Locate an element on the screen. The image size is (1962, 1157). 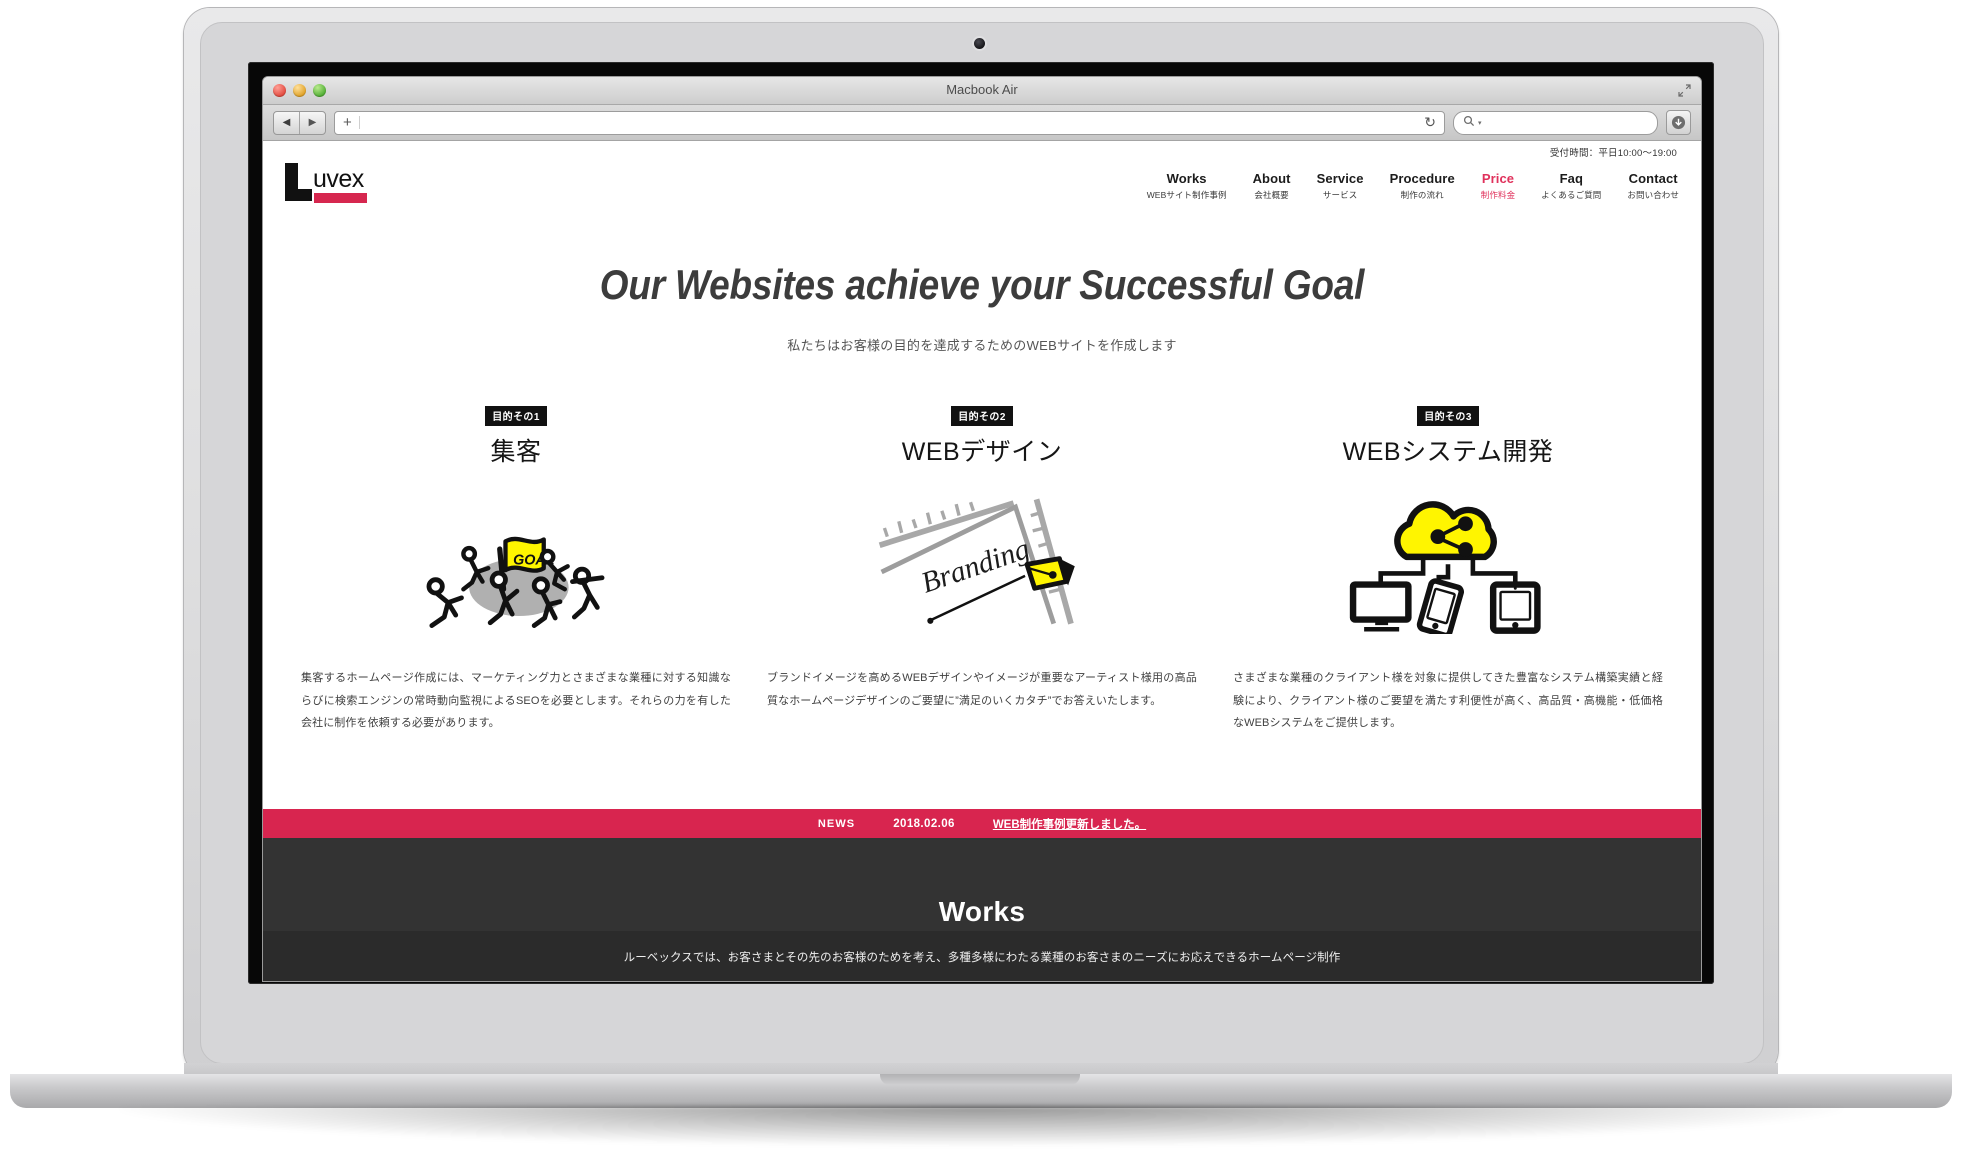
laptop-base-notch is located at coordinates (980, 1079).